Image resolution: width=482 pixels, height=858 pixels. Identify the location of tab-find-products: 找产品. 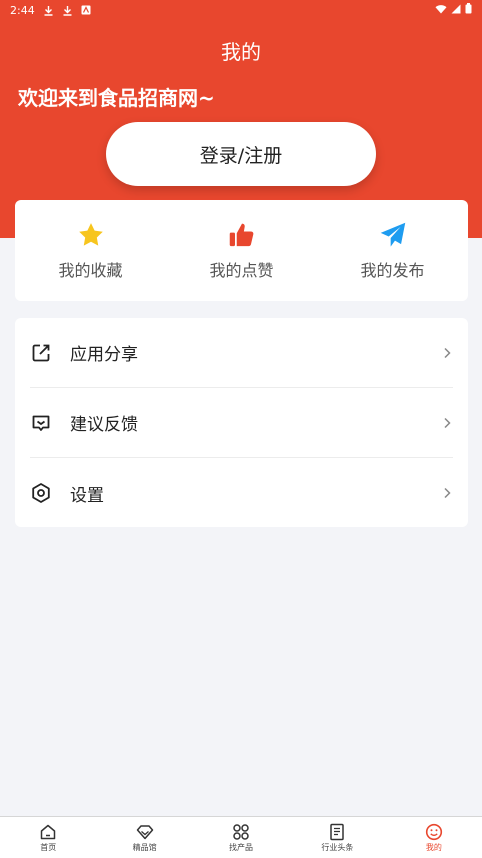
(241, 837).